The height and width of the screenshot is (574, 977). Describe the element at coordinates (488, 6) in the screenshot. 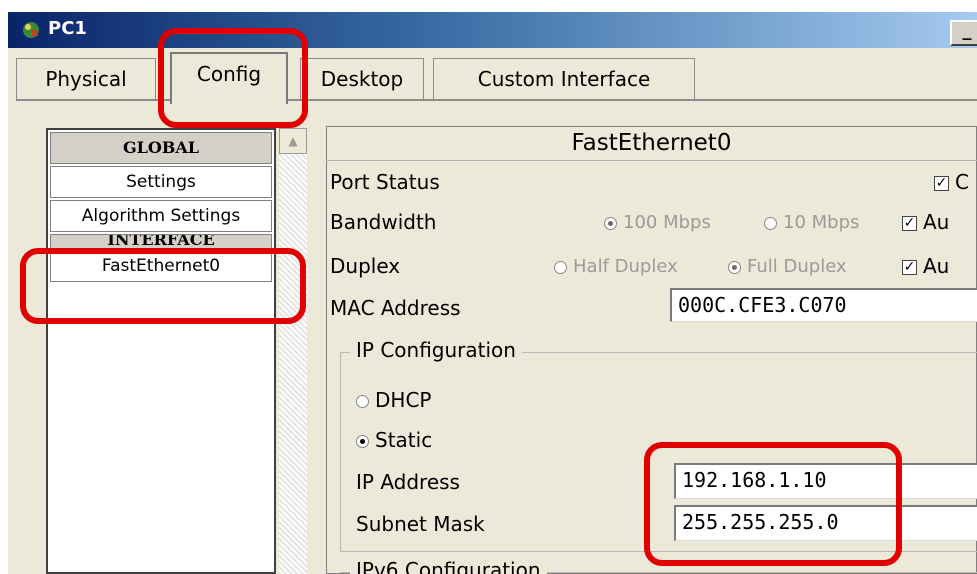

I see `top-edge` at that location.